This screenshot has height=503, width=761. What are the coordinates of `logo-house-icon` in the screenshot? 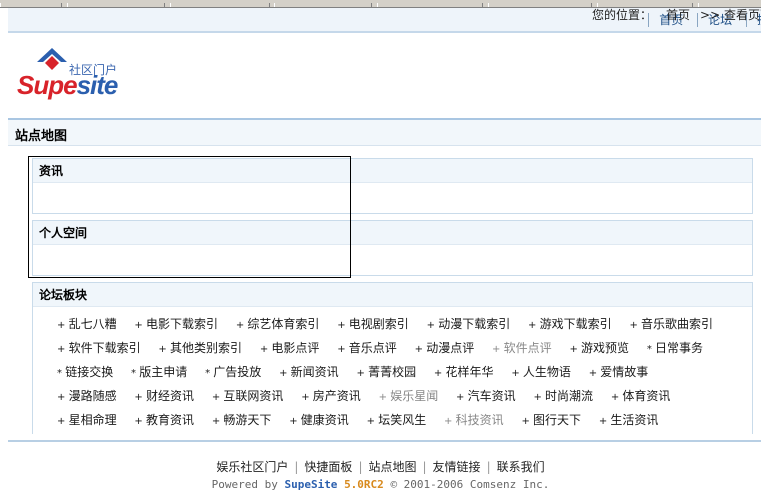 It's located at (52, 59).